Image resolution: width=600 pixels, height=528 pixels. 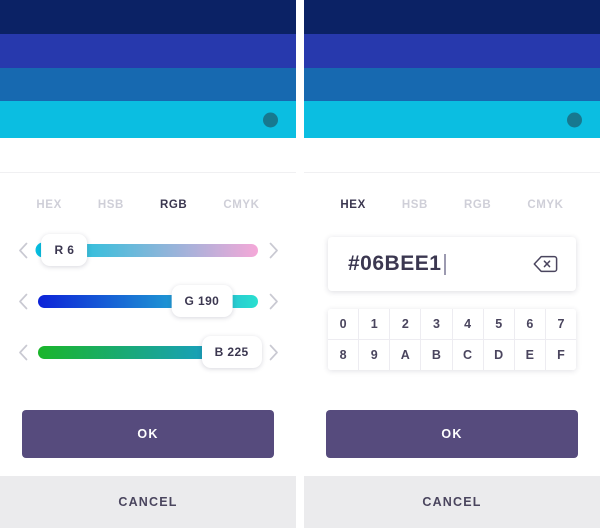 I want to click on right-tab-bar: HEX HSB RGB CMYK, so click(x=452, y=196).